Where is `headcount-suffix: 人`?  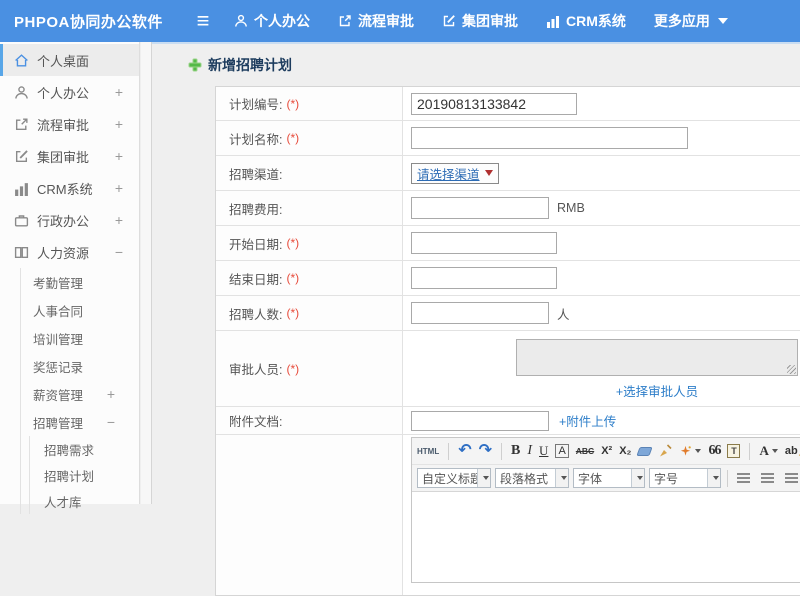 headcount-suffix: 人 is located at coordinates (563, 313).